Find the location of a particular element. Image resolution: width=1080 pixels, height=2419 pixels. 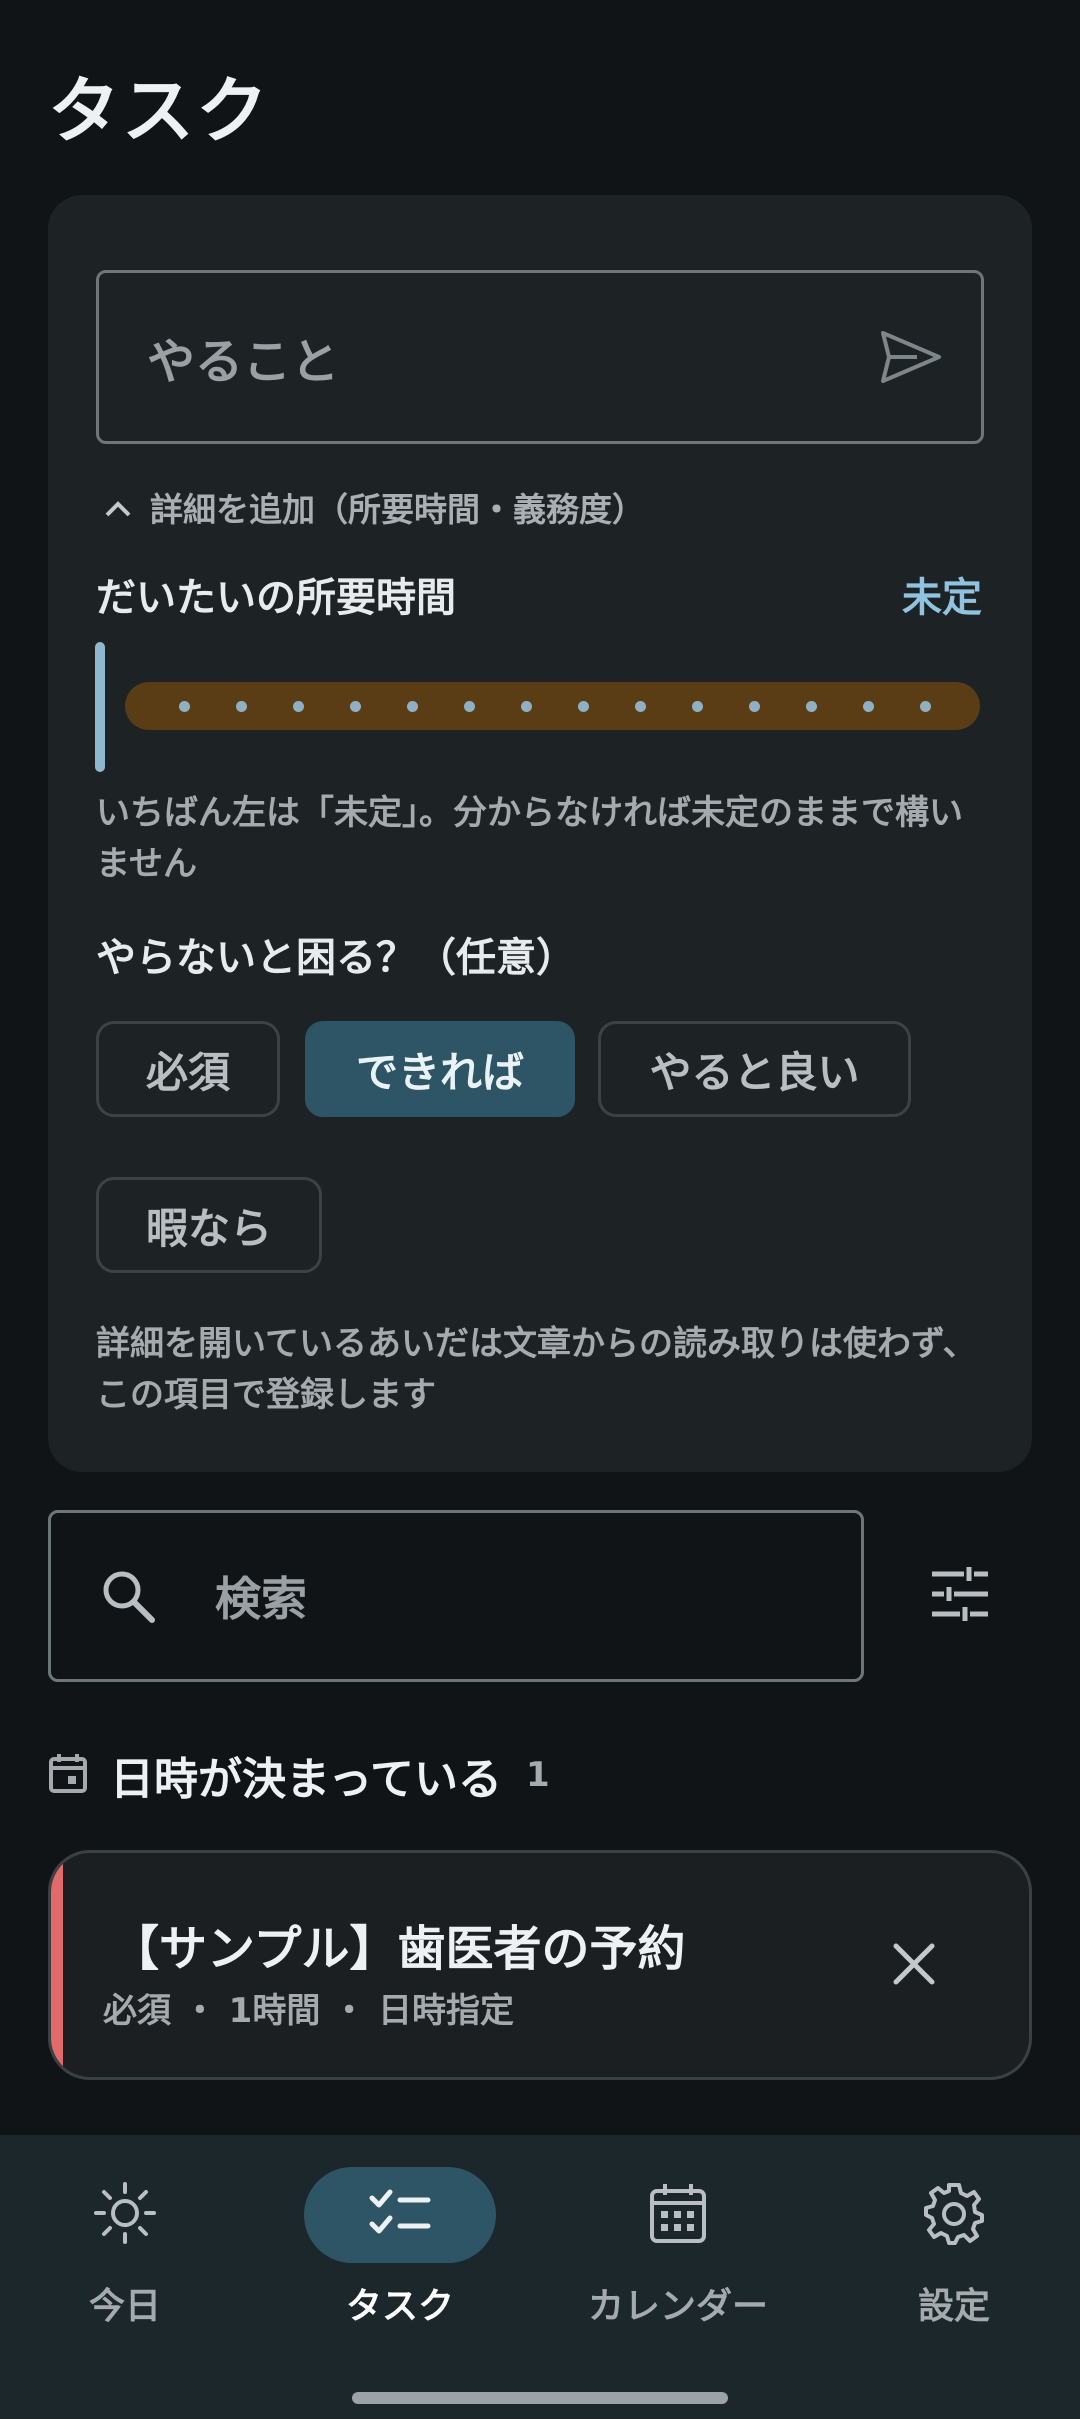

chip-if-free: 暇なら is located at coordinates (209, 1225).